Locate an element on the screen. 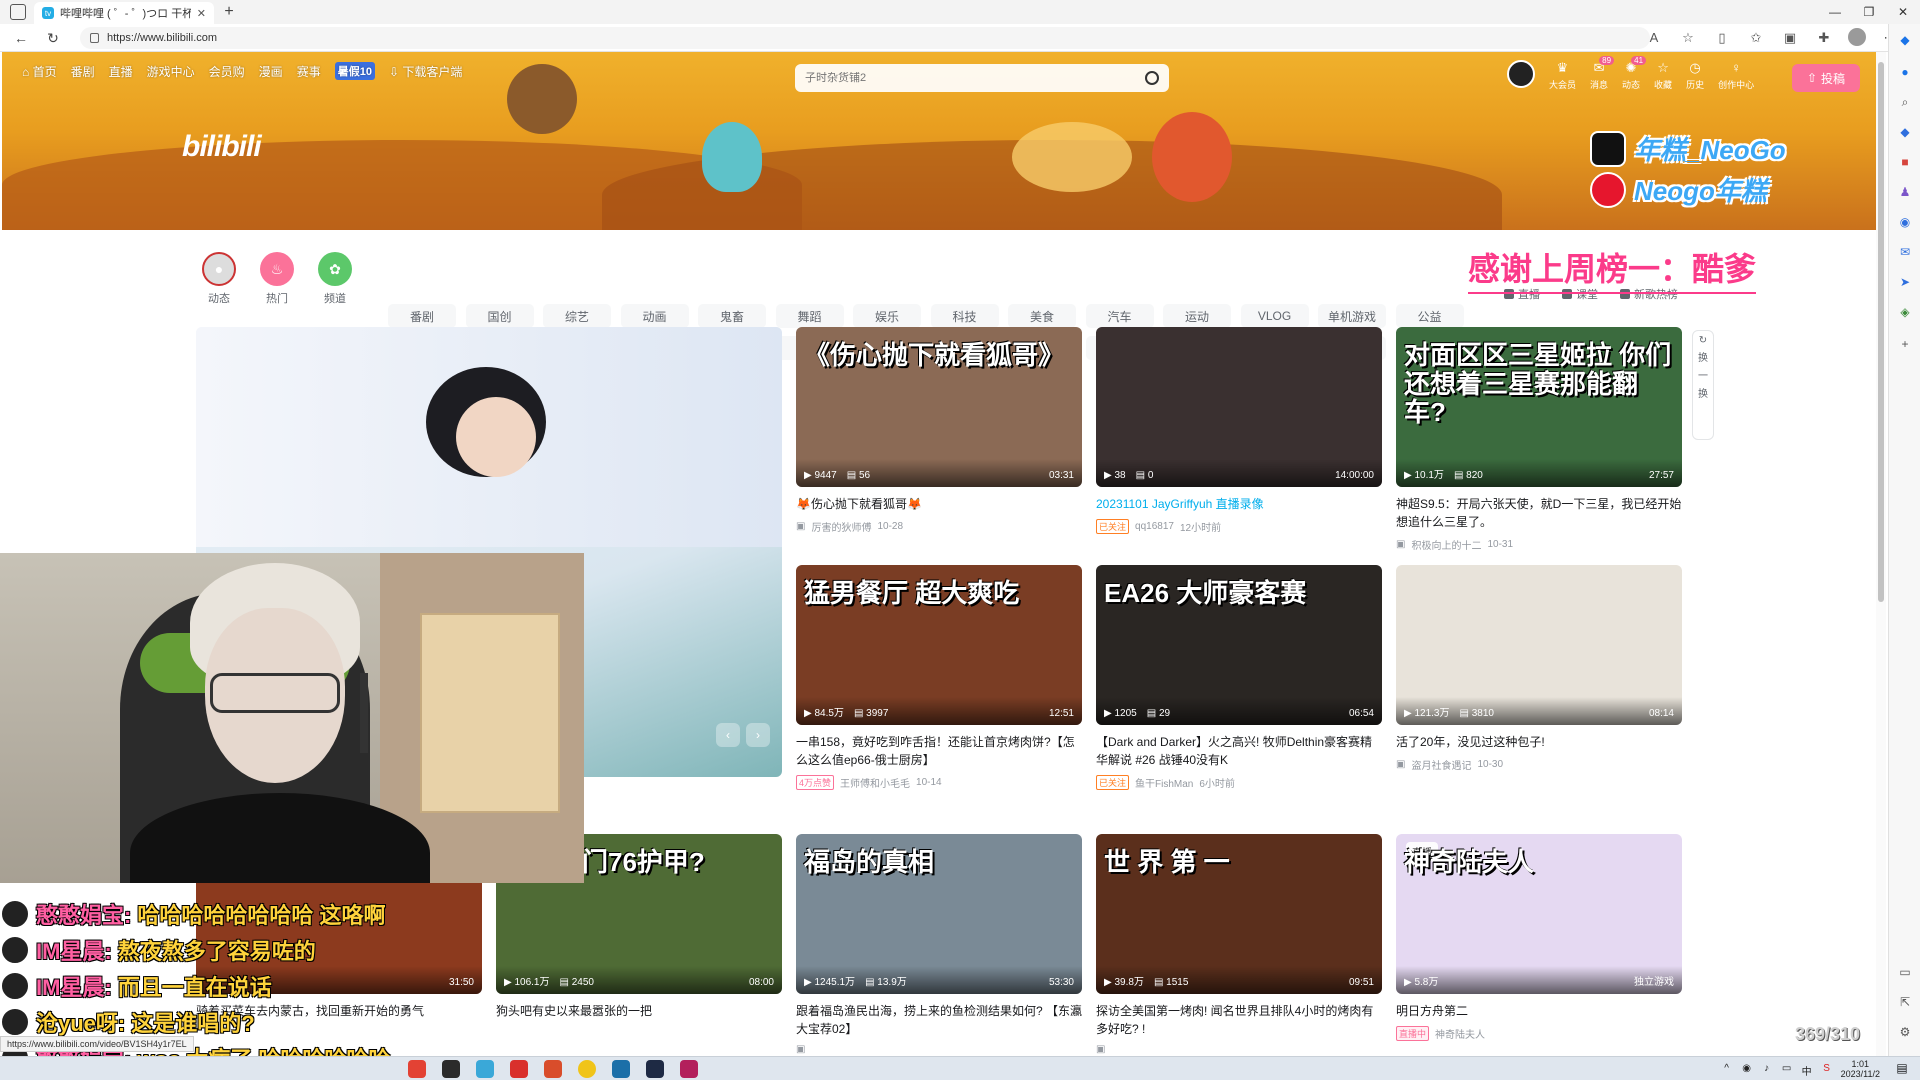 The width and height of the screenshot is (1920, 1080). header-history: ◷ 历史 is located at coordinates (1695, 75).